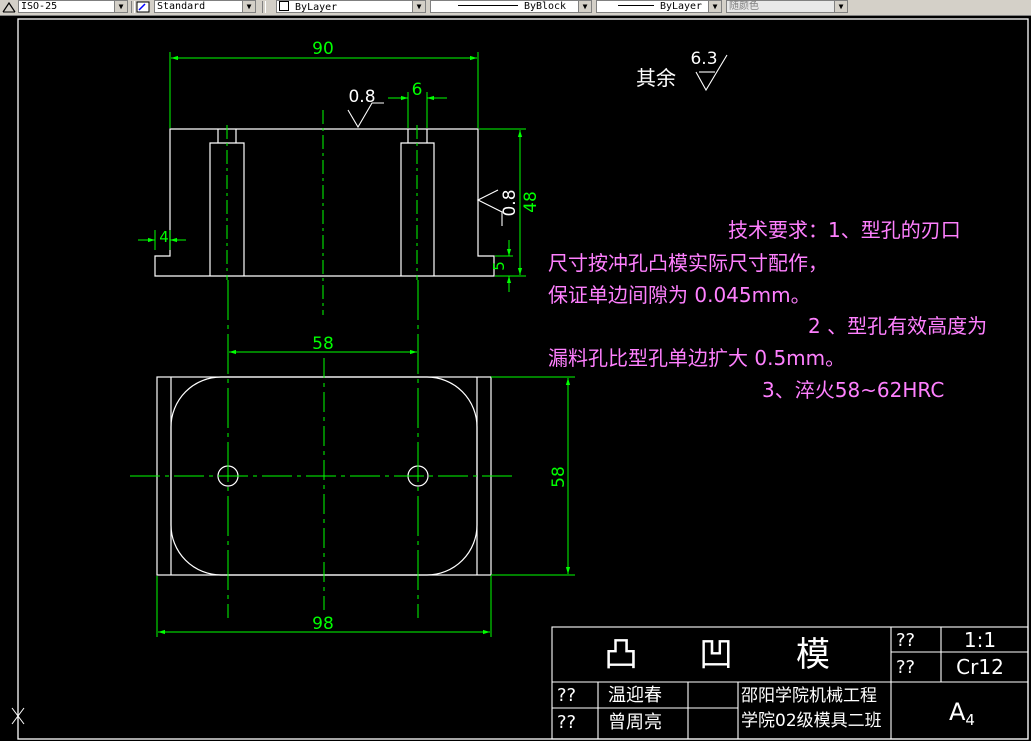 This screenshot has height=741, width=1031. What do you see at coordinates (905, 640) in the screenshot?
I see `scale-label: ??` at bounding box center [905, 640].